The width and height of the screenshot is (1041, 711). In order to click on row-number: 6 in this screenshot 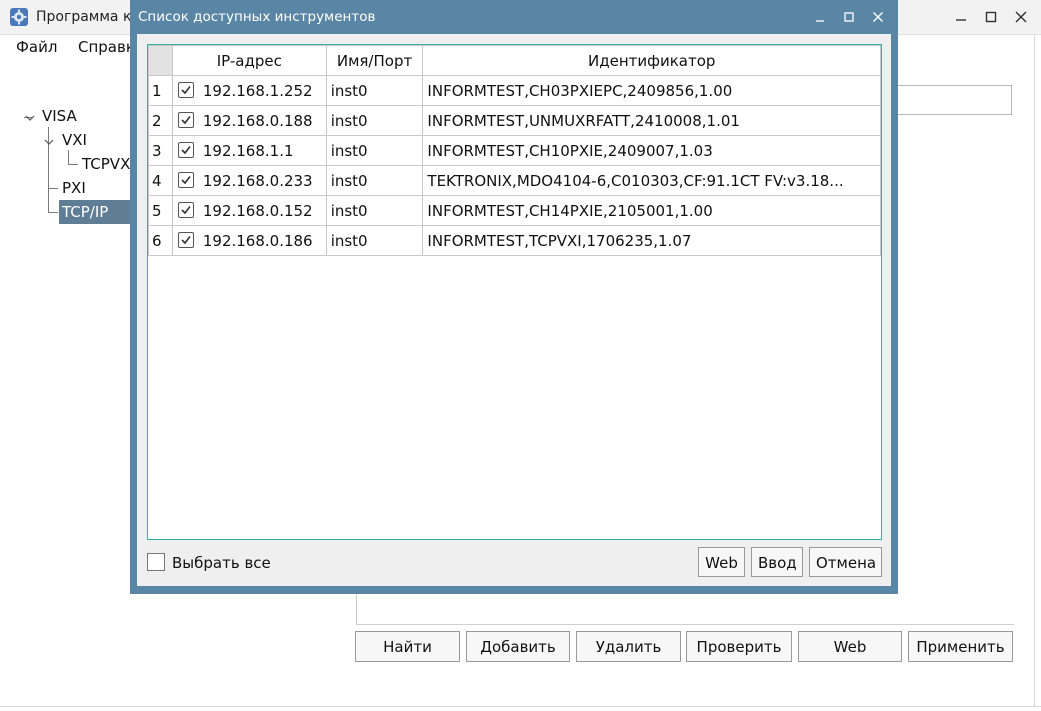, I will do `click(160, 240)`.